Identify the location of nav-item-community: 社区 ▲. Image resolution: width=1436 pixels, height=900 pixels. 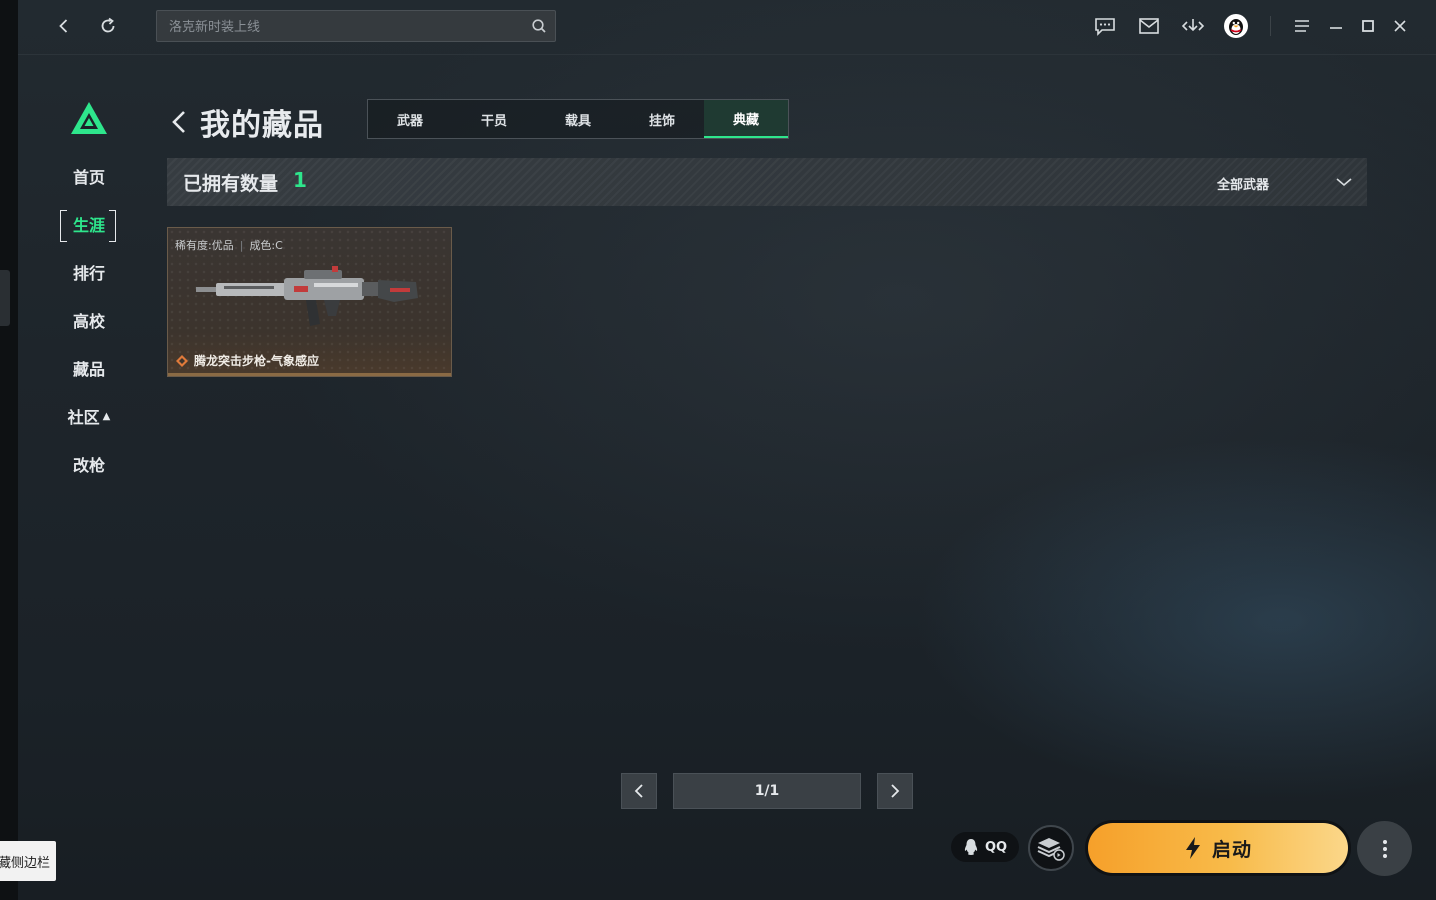
(89, 416).